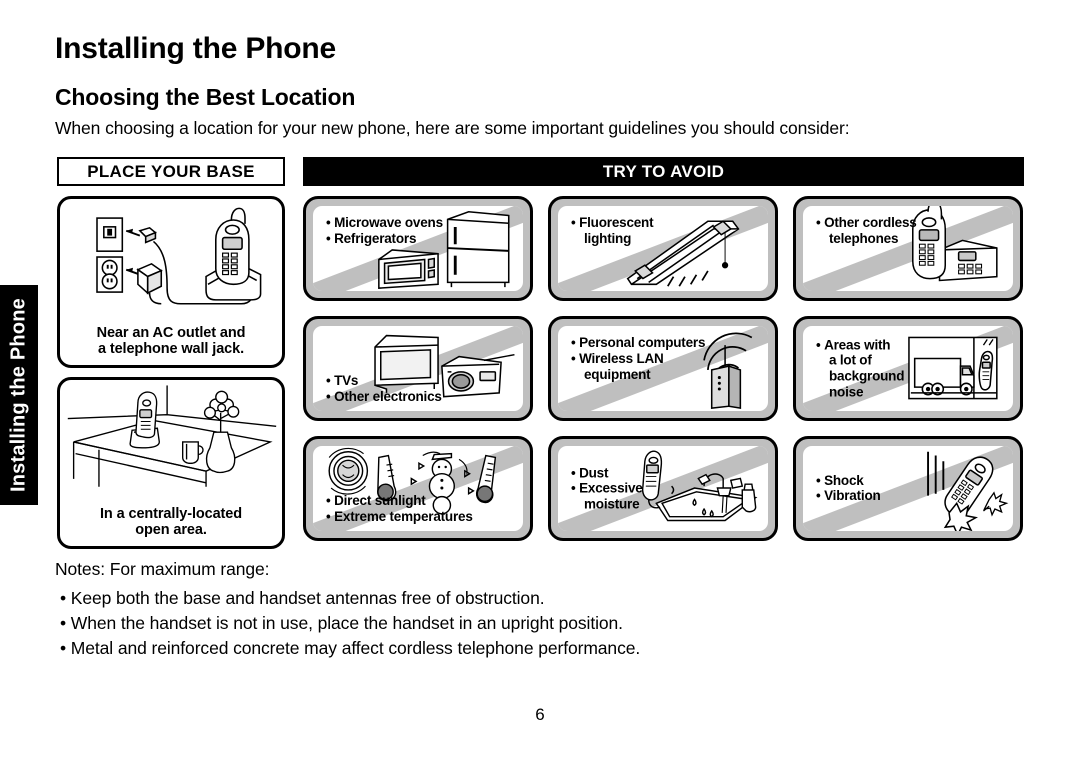 Image resolution: width=1080 pixels, height=759 pixels. What do you see at coordinates (399, 517) in the screenshot?
I see `bullet-line: Extreme temperatures` at bounding box center [399, 517].